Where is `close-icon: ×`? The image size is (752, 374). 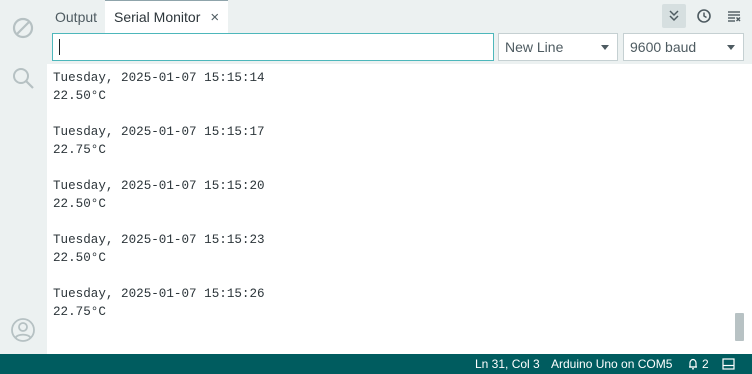
close-icon: × is located at coordinates (214, 17).